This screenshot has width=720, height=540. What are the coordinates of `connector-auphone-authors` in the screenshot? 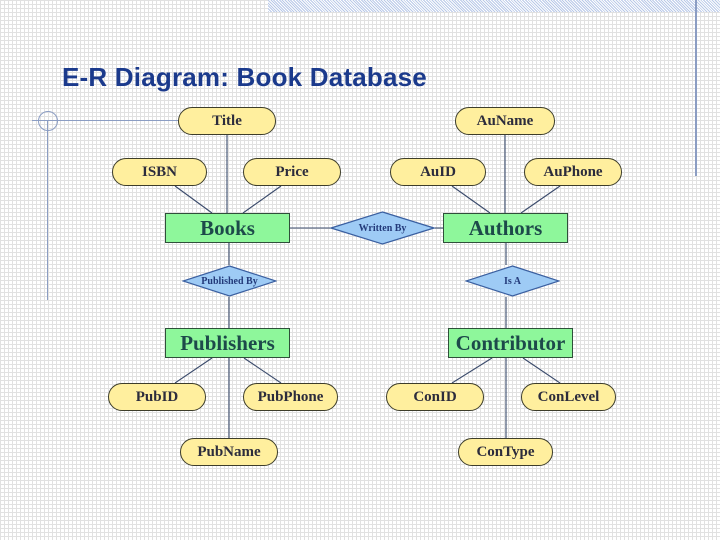 It's located at (540, 199).